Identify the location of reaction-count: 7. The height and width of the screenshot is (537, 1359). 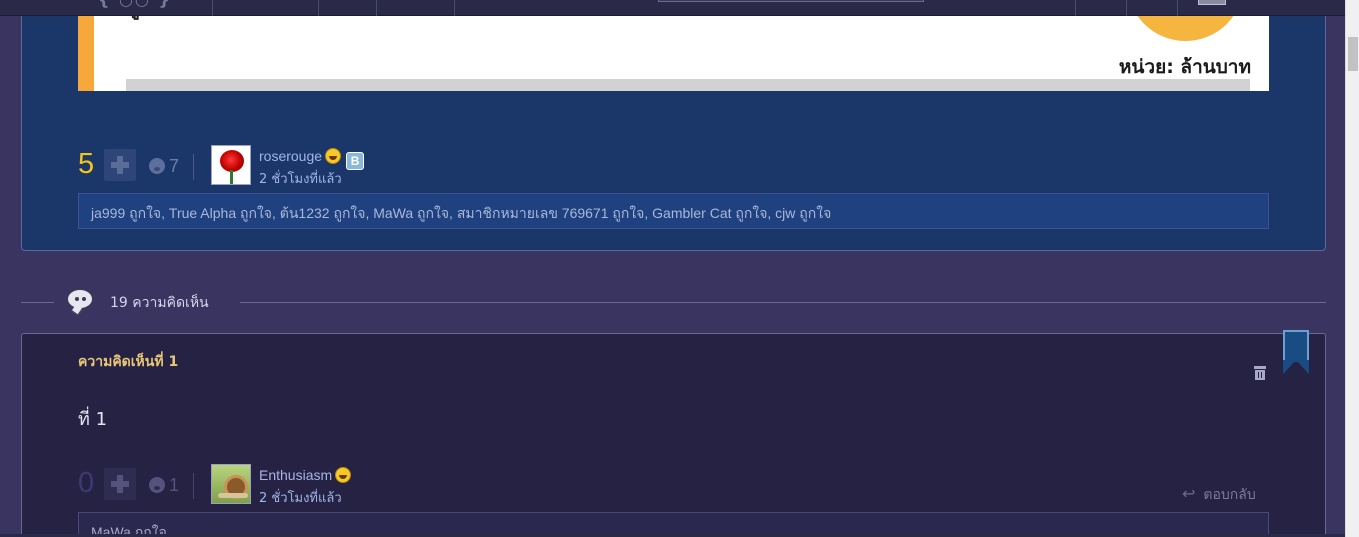
(164, 166).